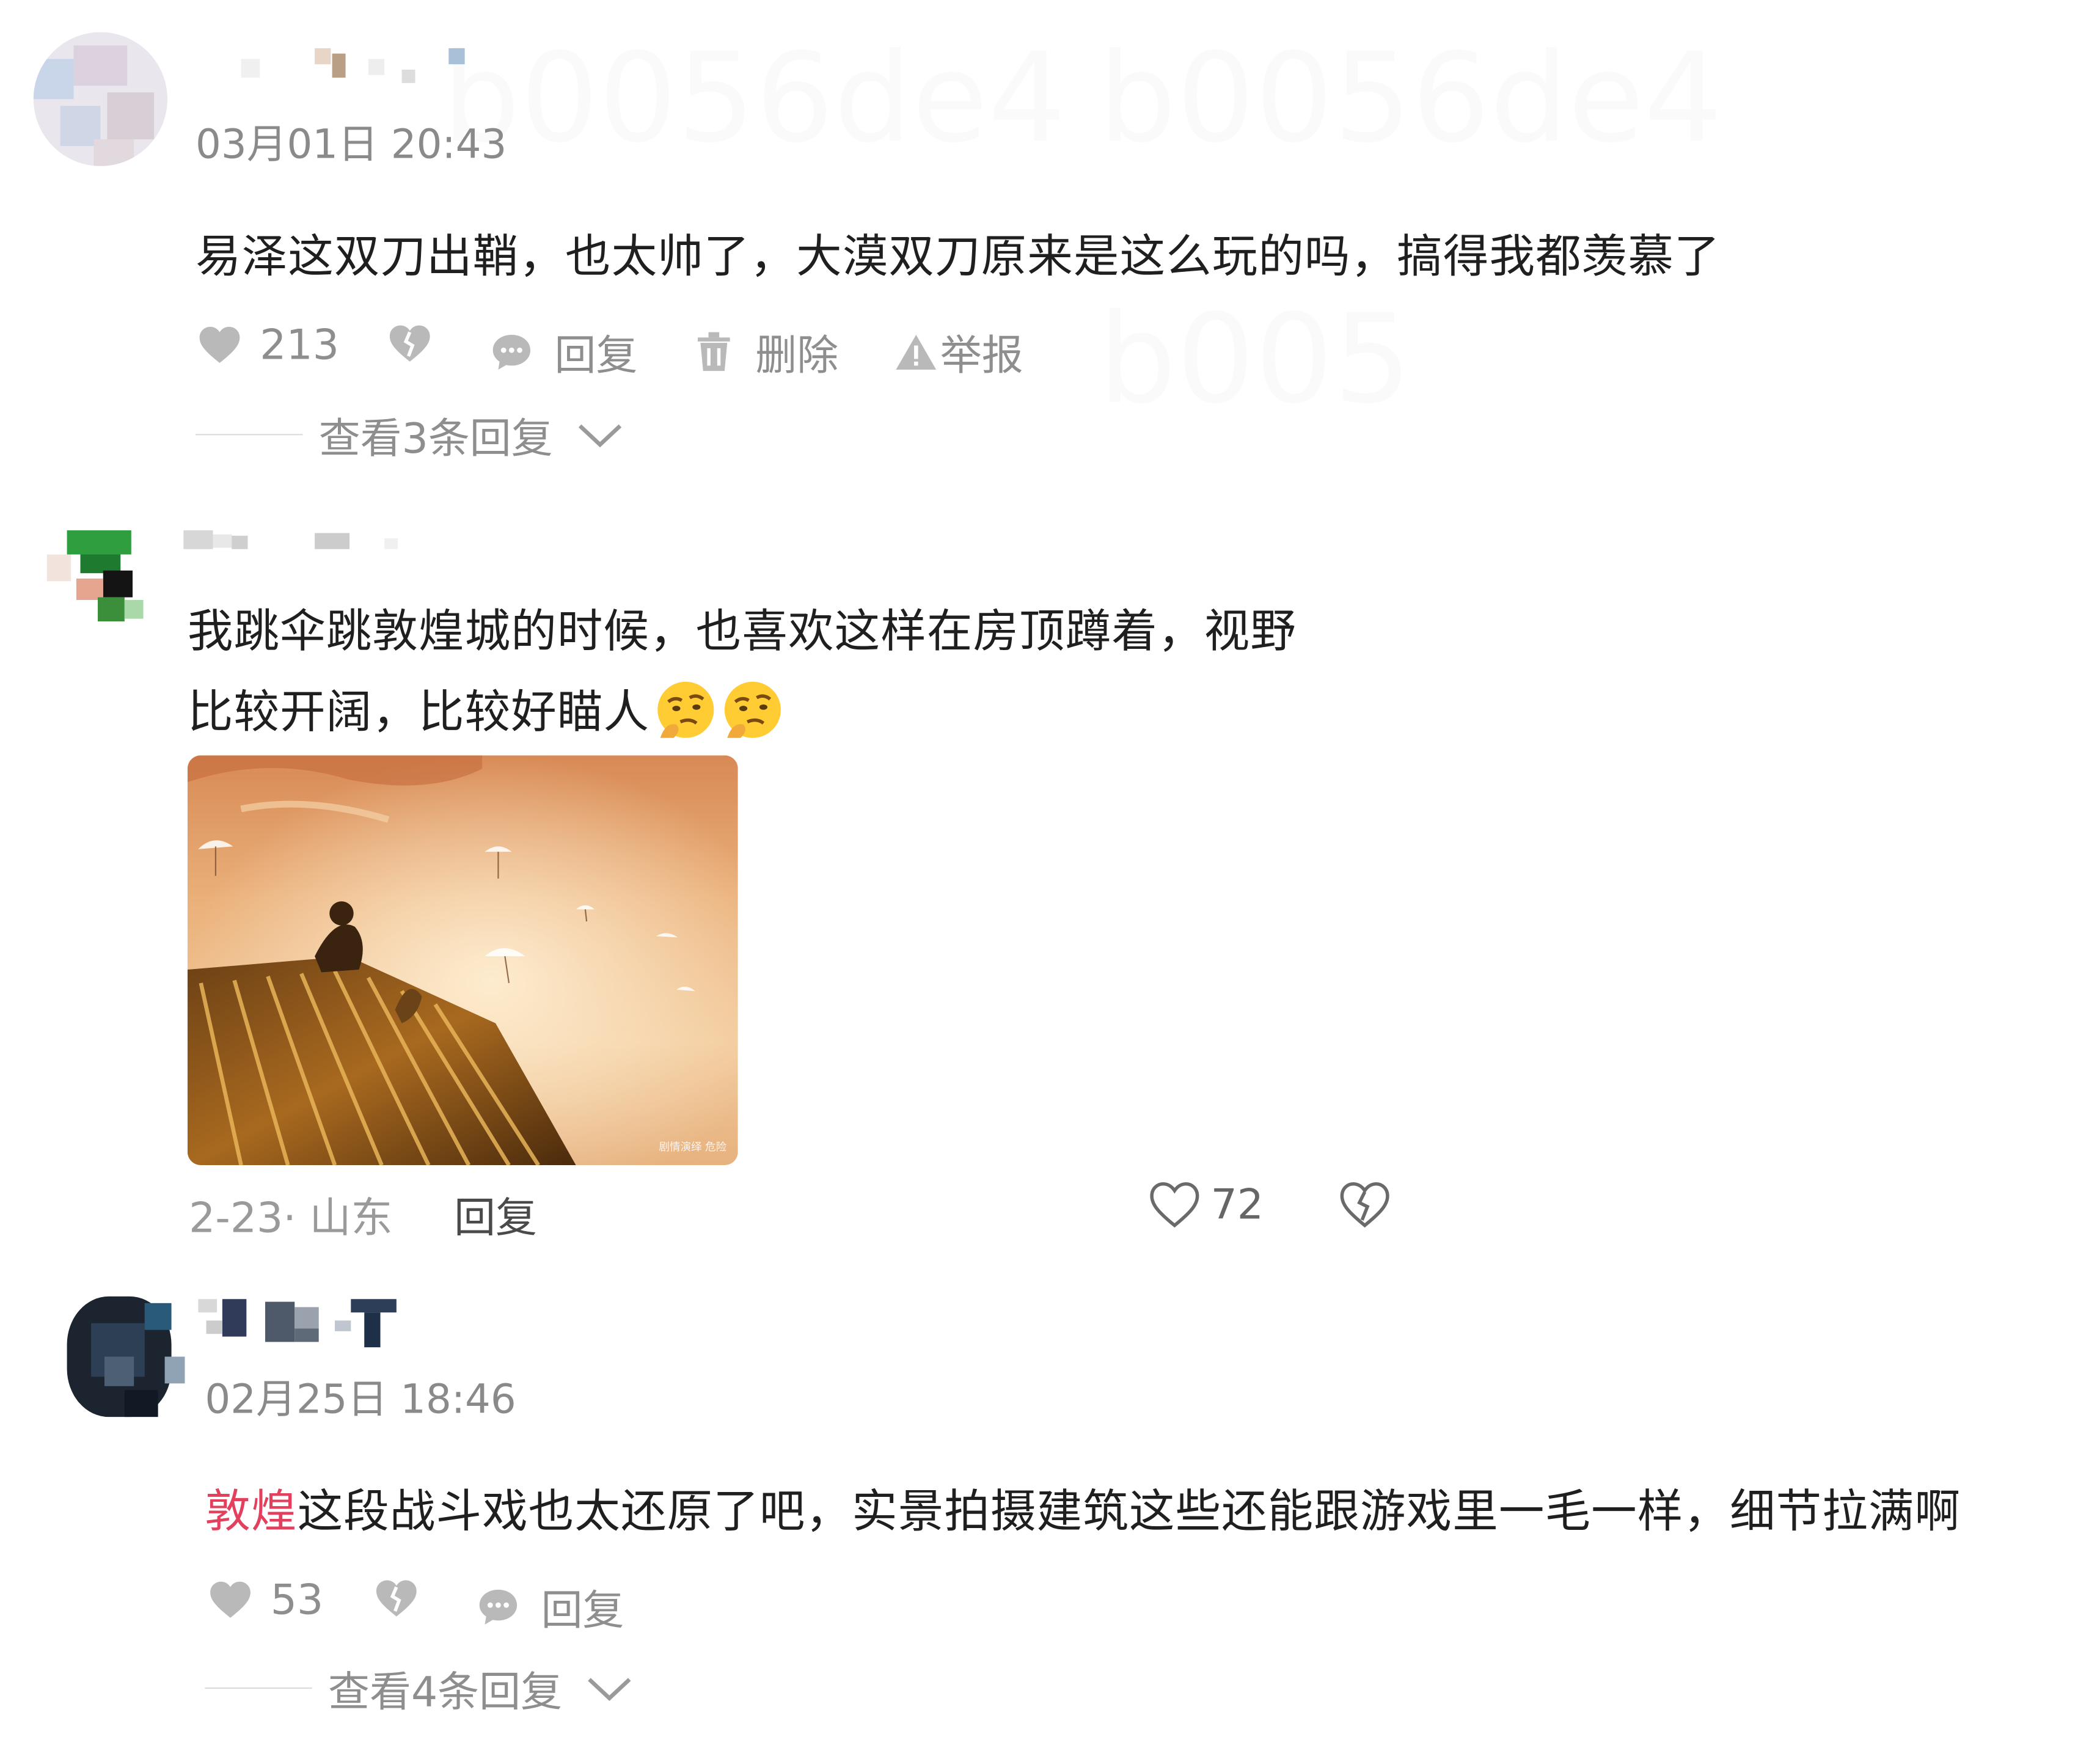 The image size is (2100, 1748). Describe the element at coordinates (1175, 1205) in the screenshot. I see `heart-outline-icon` at that location.